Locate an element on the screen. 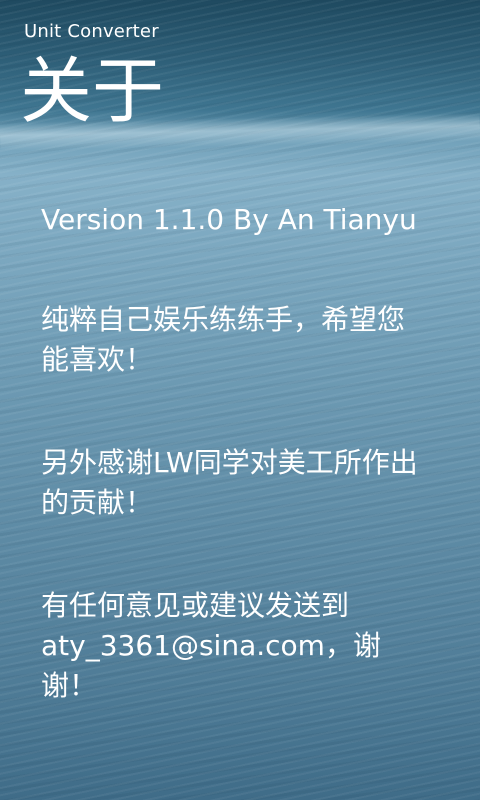 This screenshot has width=480, height=800. about-paragraph-1: 纯粹自己娱乐练练手，希望您能喜欢！ is located at coordinates (223, 339).